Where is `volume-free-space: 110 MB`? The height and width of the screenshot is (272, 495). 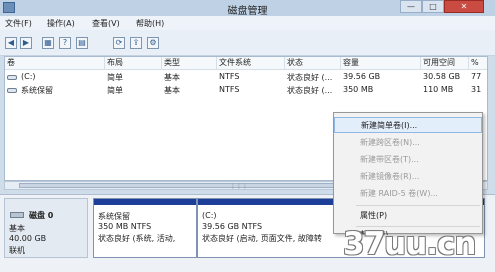 volume-free-space: 110 MB is located at coordinates (438, 89).